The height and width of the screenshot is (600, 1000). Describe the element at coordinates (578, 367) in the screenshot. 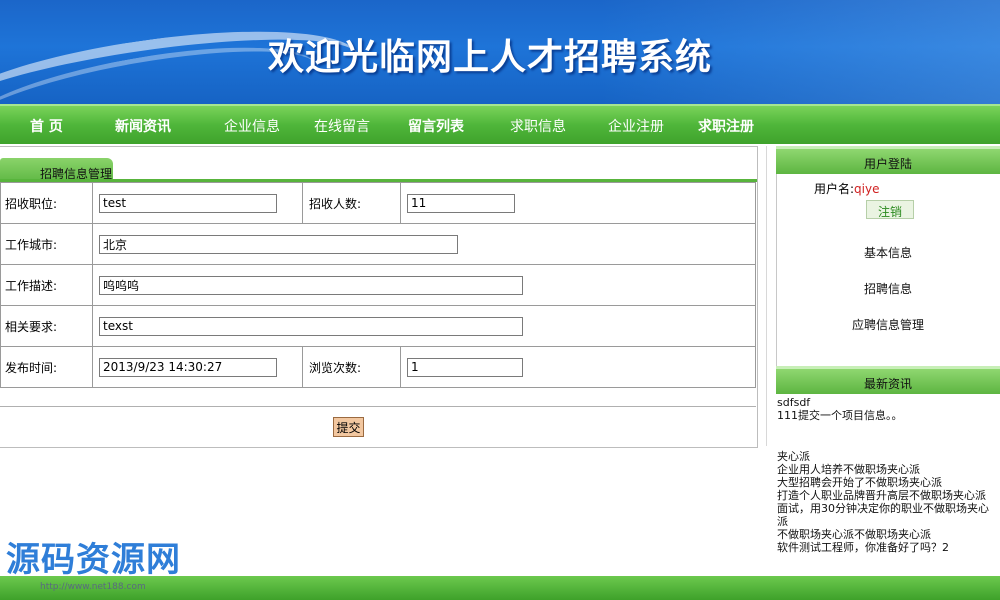

I see `views-cell` at that location.